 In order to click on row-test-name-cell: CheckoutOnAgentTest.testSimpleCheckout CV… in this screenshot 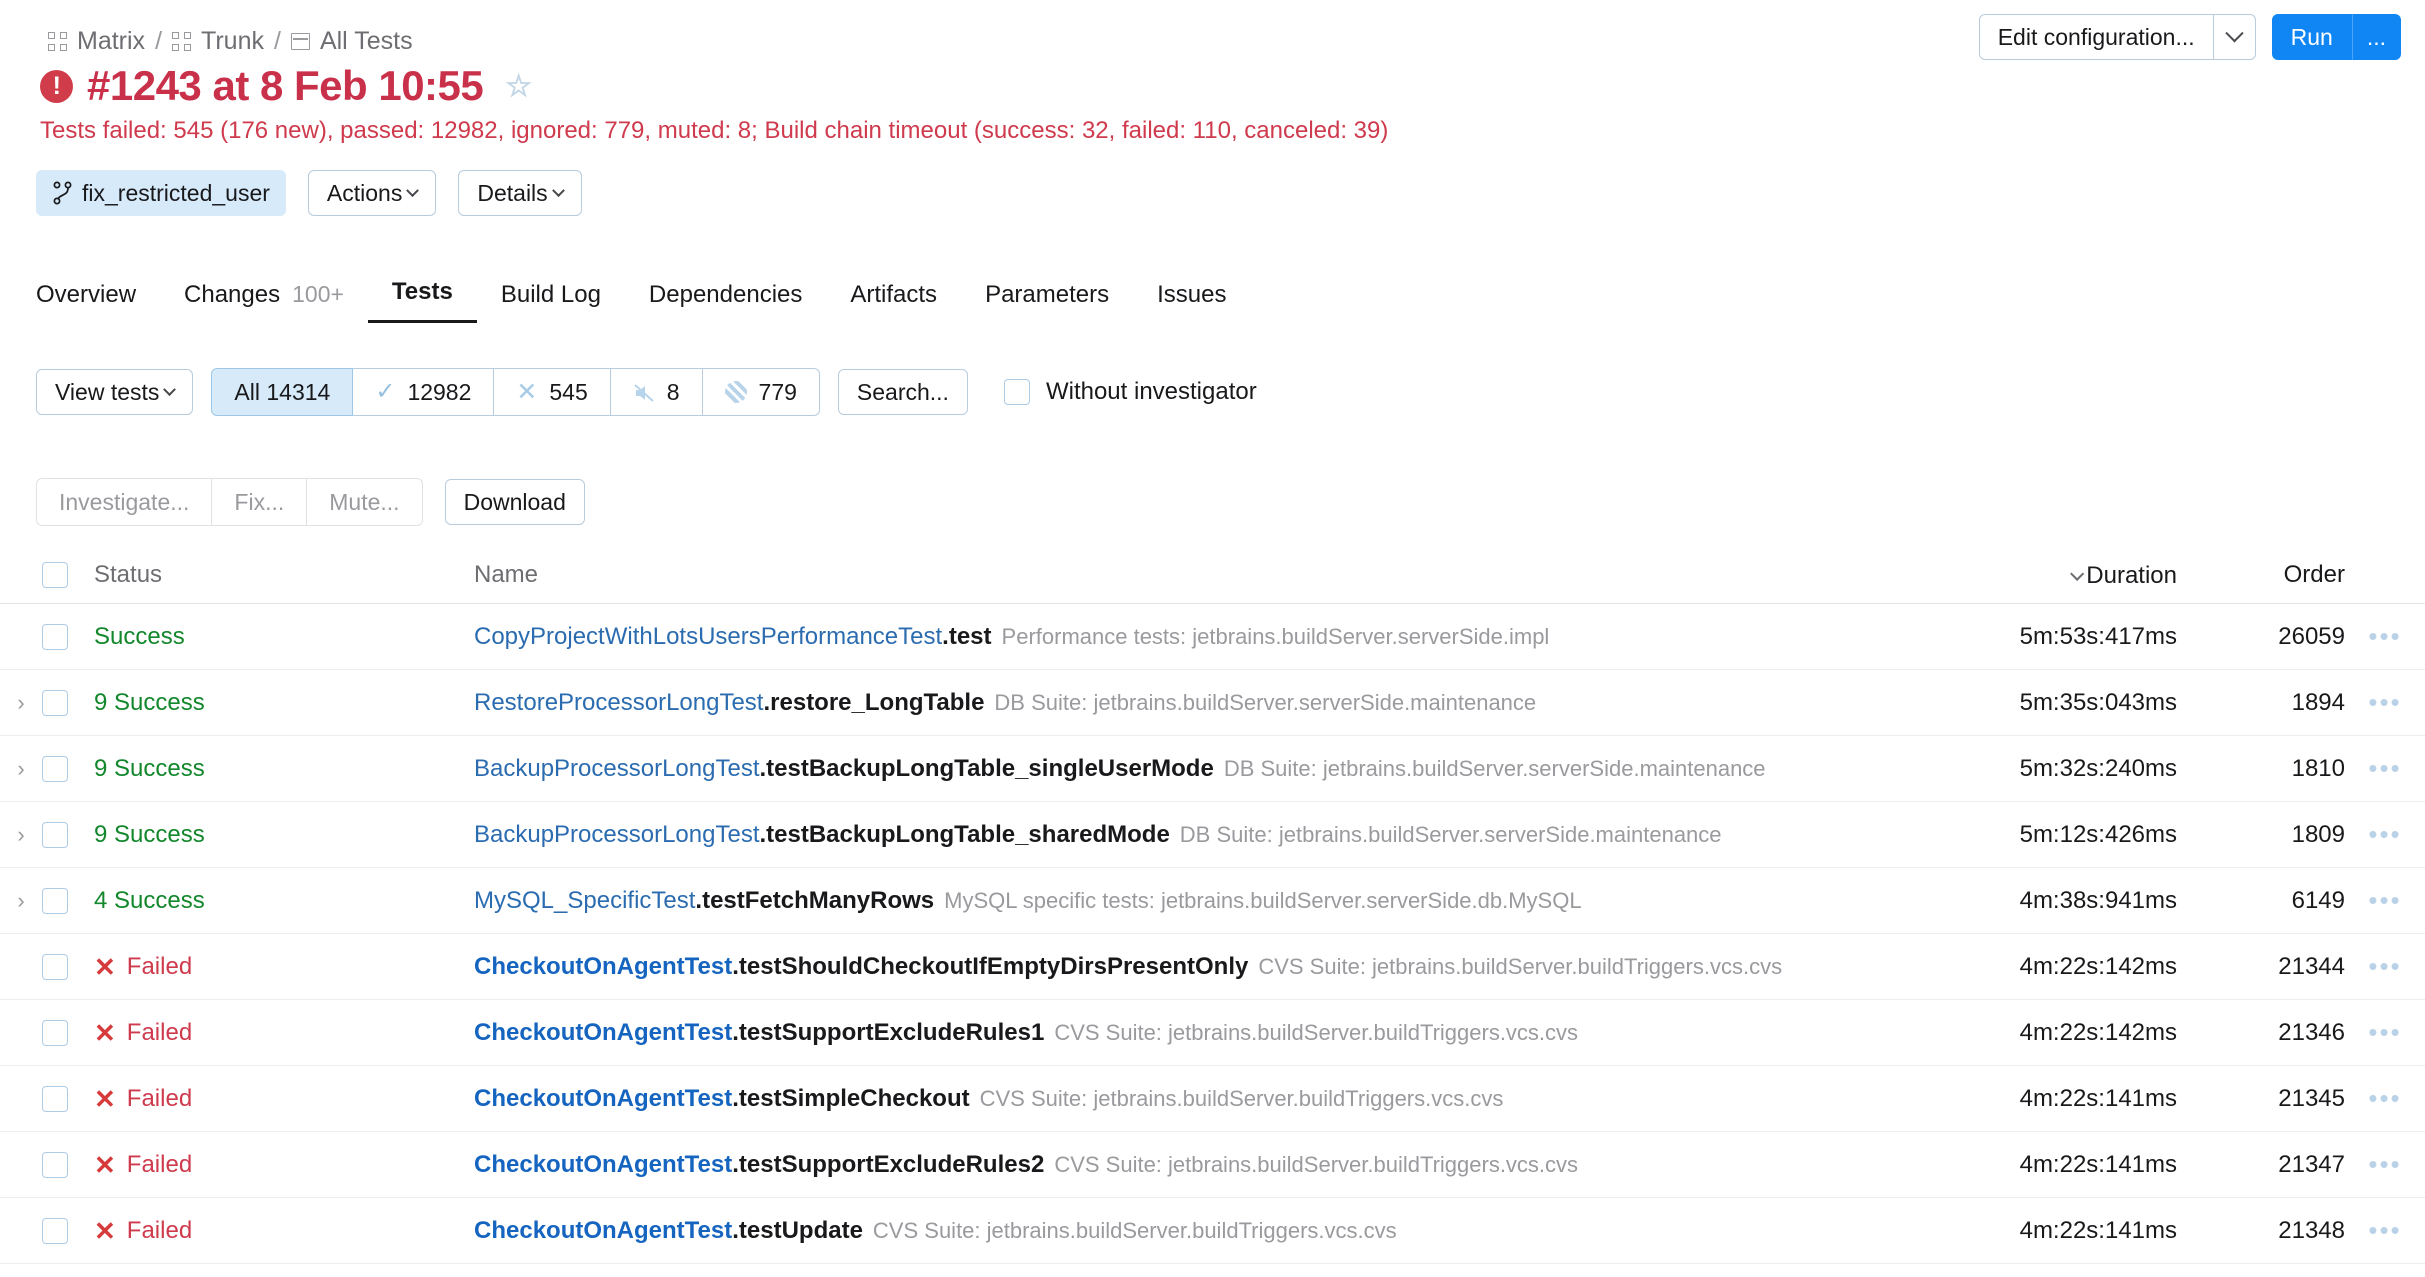, I will do `click(1184, 1099)`.